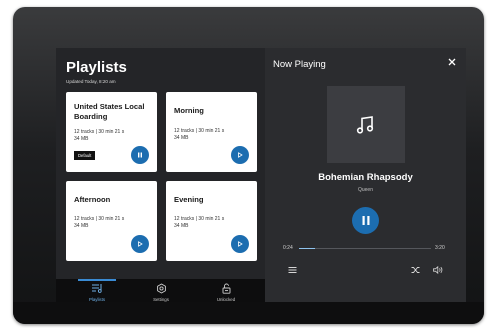 The width and height of the screenshot is (492, 328). Describe the element at coordinates (365, 190) in the screenshot. I see `artist-name: Queen` at that location.